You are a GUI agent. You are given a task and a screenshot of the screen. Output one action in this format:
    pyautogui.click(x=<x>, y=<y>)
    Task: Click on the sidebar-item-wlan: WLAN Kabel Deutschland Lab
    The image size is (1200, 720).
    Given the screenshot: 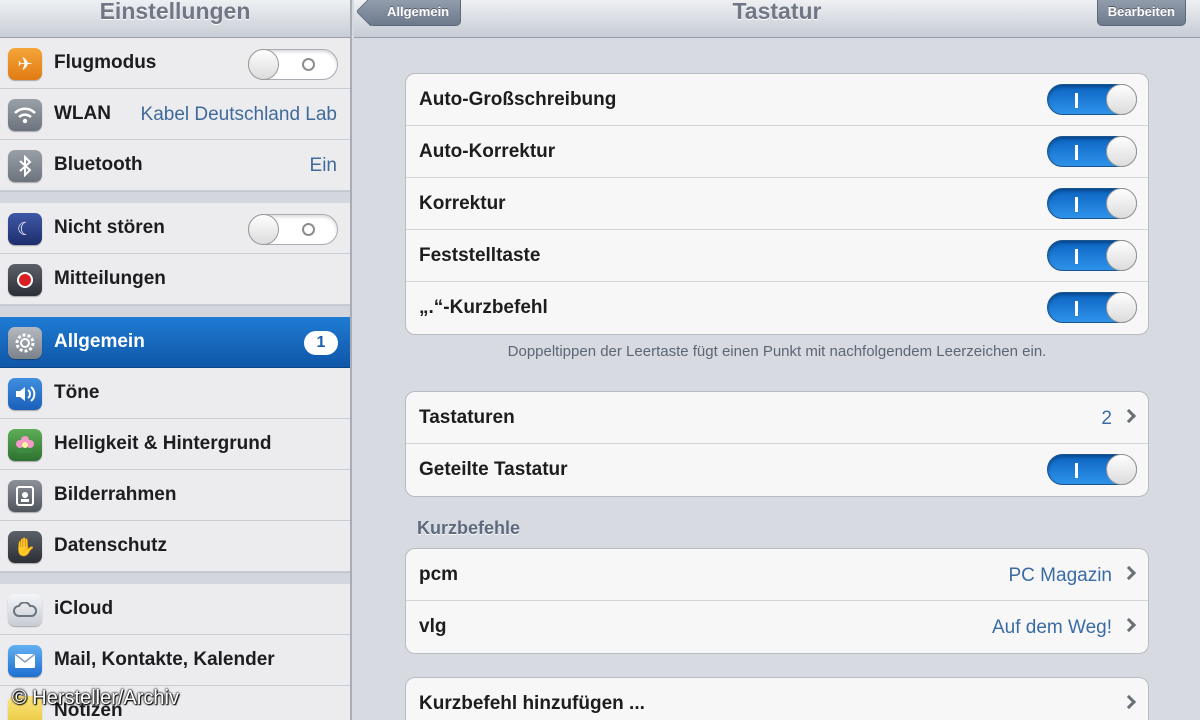 What is the action you would take?
    pyautogui.click(x=175, y=114)
    